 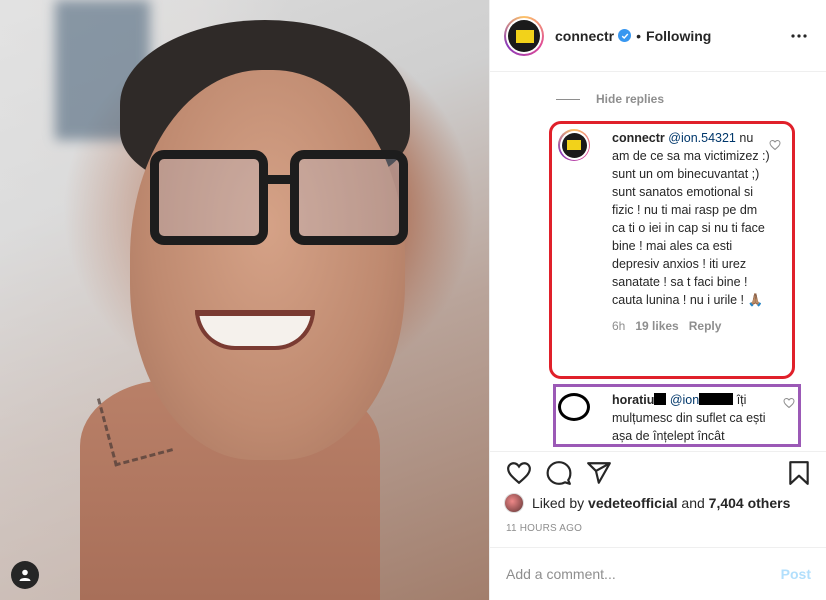 What do you see at coordinates (633, 400) in the screenshot?
I see `reply-username: horatiu` at bounding box center [633, 400].